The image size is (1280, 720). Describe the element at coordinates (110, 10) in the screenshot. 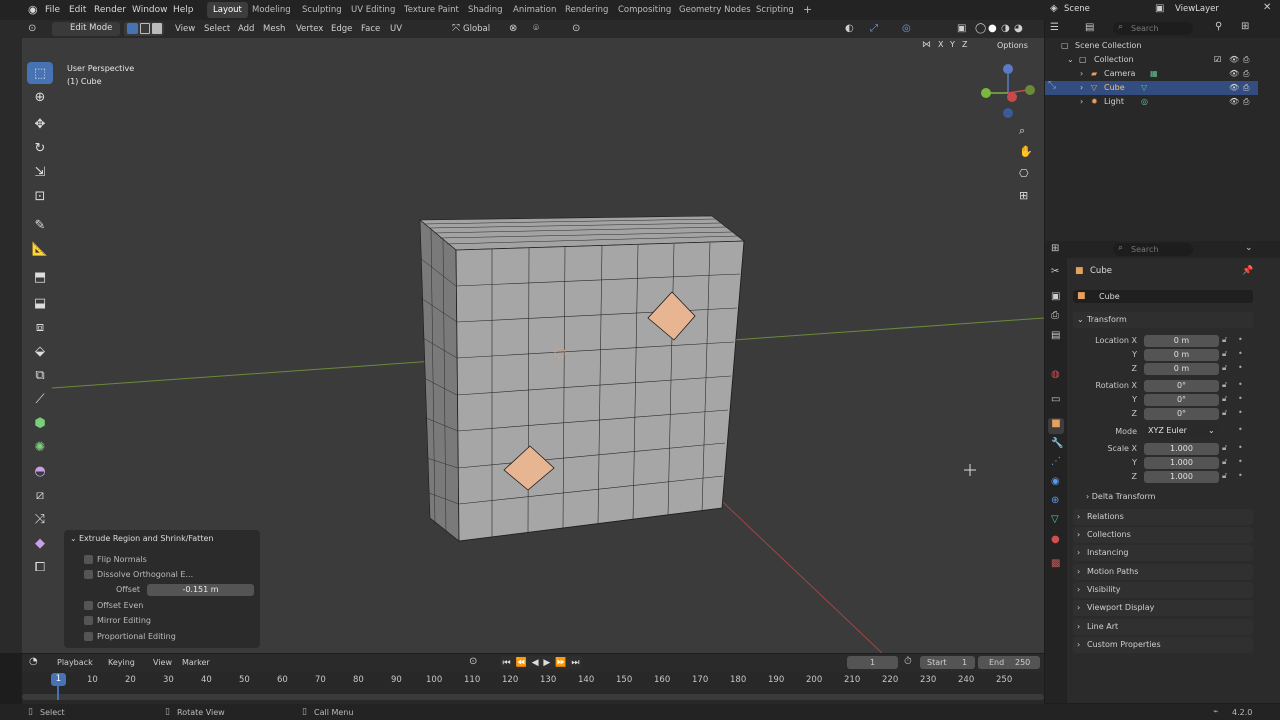

I see `menu-render: Render` at that location.